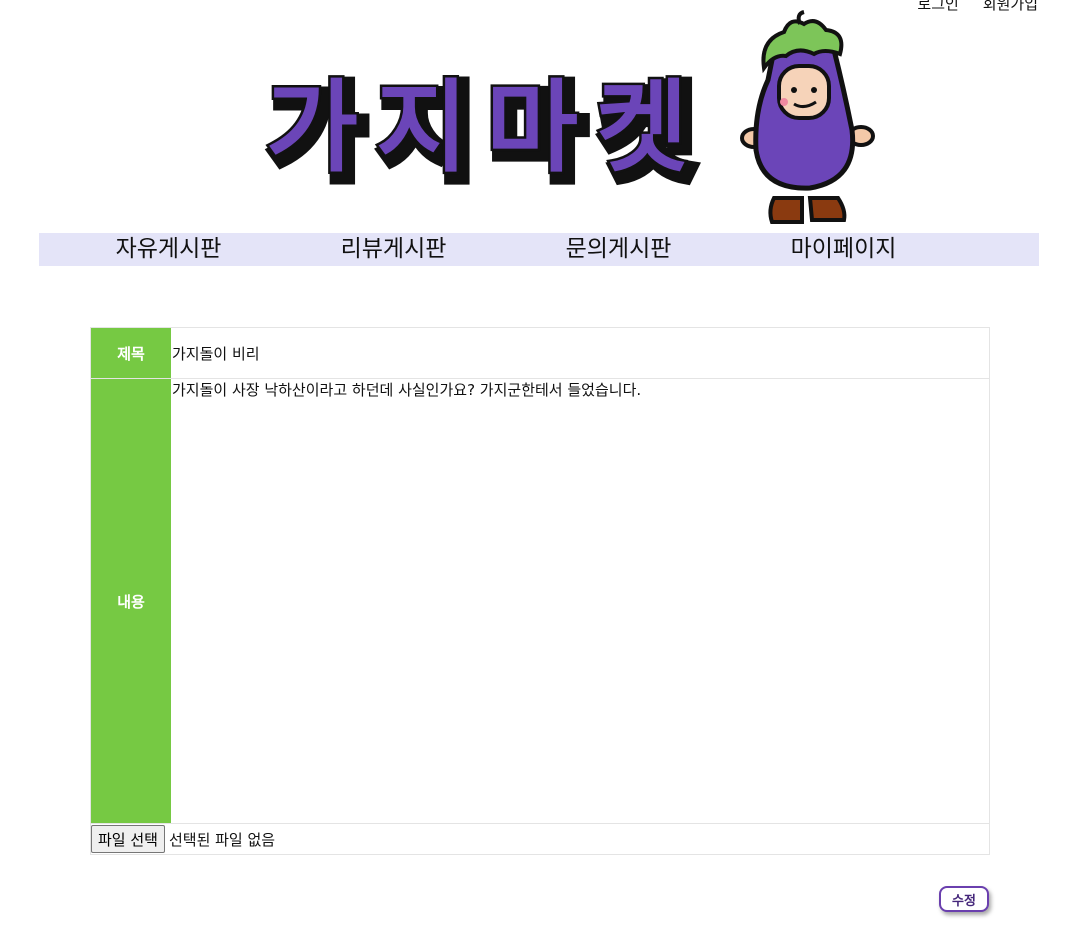  I want to click on title-input: 가지돌이 비리, so click(580, 353).